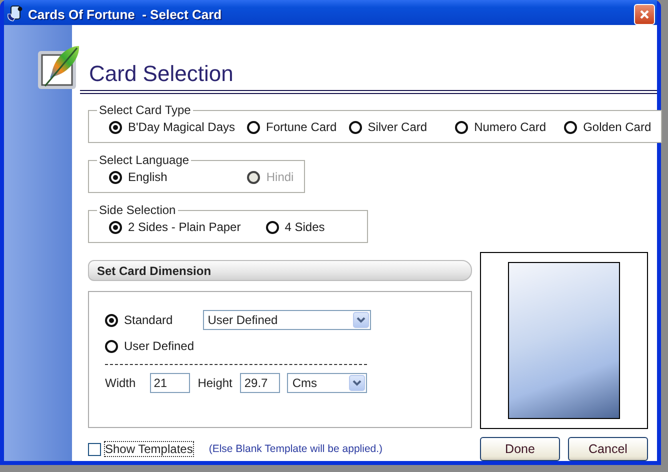  I want to click on radio-button: User Defined, so click(149, 346).